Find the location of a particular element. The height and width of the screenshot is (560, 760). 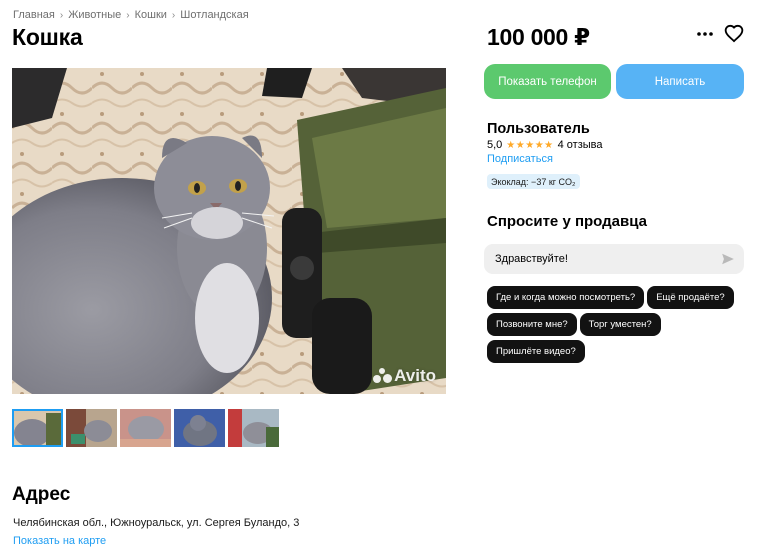

eco-badge: Экоклад: −37 кг CO₂ is located at coordinates (533, 181).